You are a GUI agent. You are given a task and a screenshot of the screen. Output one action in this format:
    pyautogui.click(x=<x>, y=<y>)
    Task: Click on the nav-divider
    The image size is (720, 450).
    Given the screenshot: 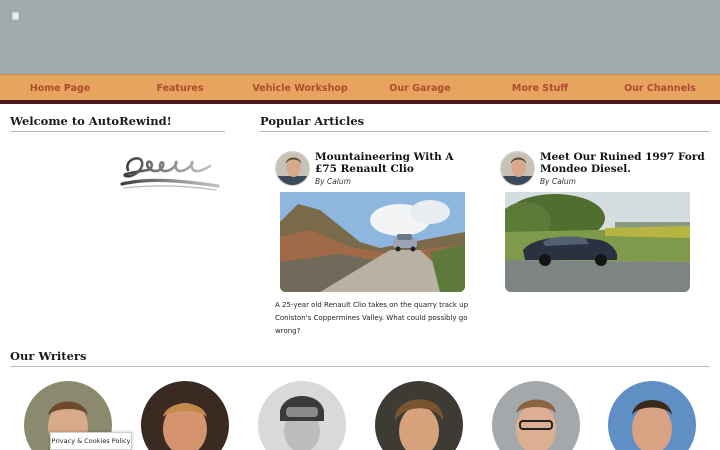 What is the action you would take?
    pyautogui.click(x=360, y=102)
    